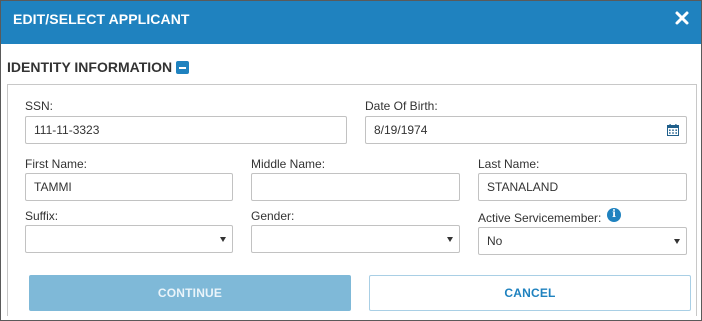 This screenshot has width=702, height=321. Describe the element at coordinates (526, 130) in the screenshot. I see `dob-input: 8/19/1974` at that location.